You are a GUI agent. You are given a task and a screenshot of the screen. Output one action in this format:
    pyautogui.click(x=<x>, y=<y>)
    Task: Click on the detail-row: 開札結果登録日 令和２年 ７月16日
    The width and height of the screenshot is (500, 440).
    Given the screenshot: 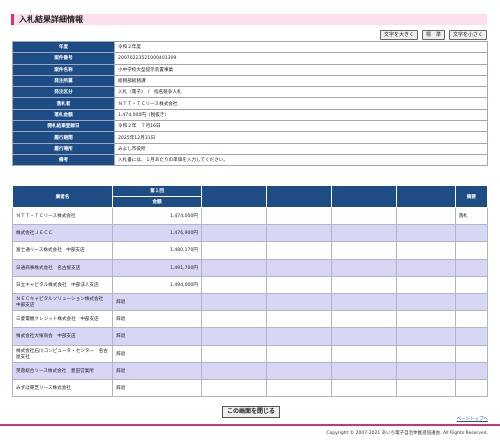 What is the action you would take?
    pyautogui.click(x=250, y=126)
    